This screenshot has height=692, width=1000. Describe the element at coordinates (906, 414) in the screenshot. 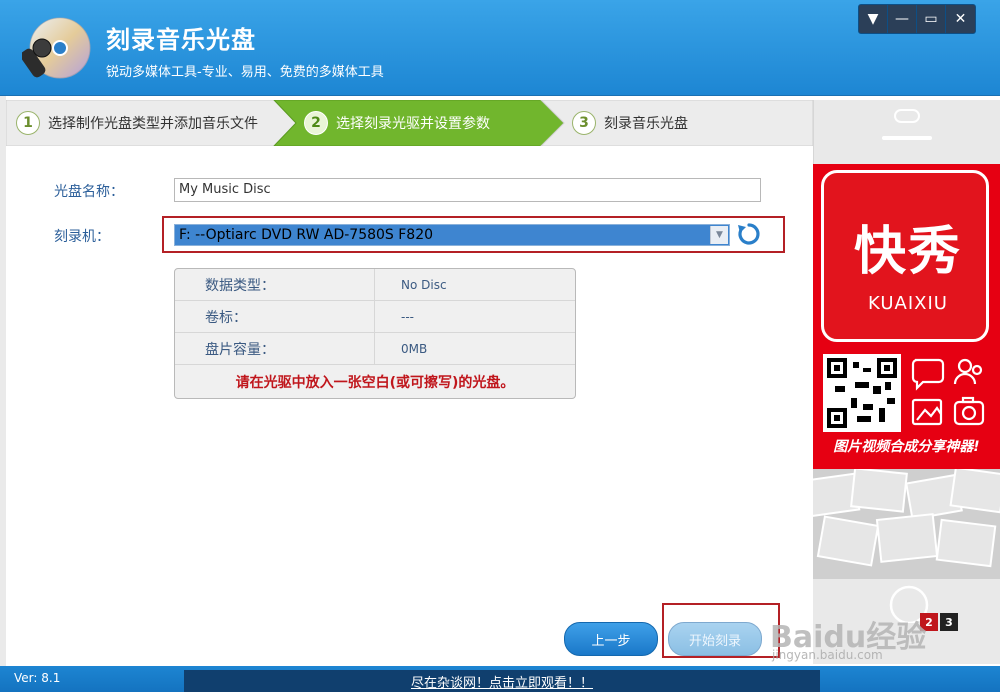

I see `ad-banner: 快秀 KUAIXIU 图片视频合成分享神器!` at that location.